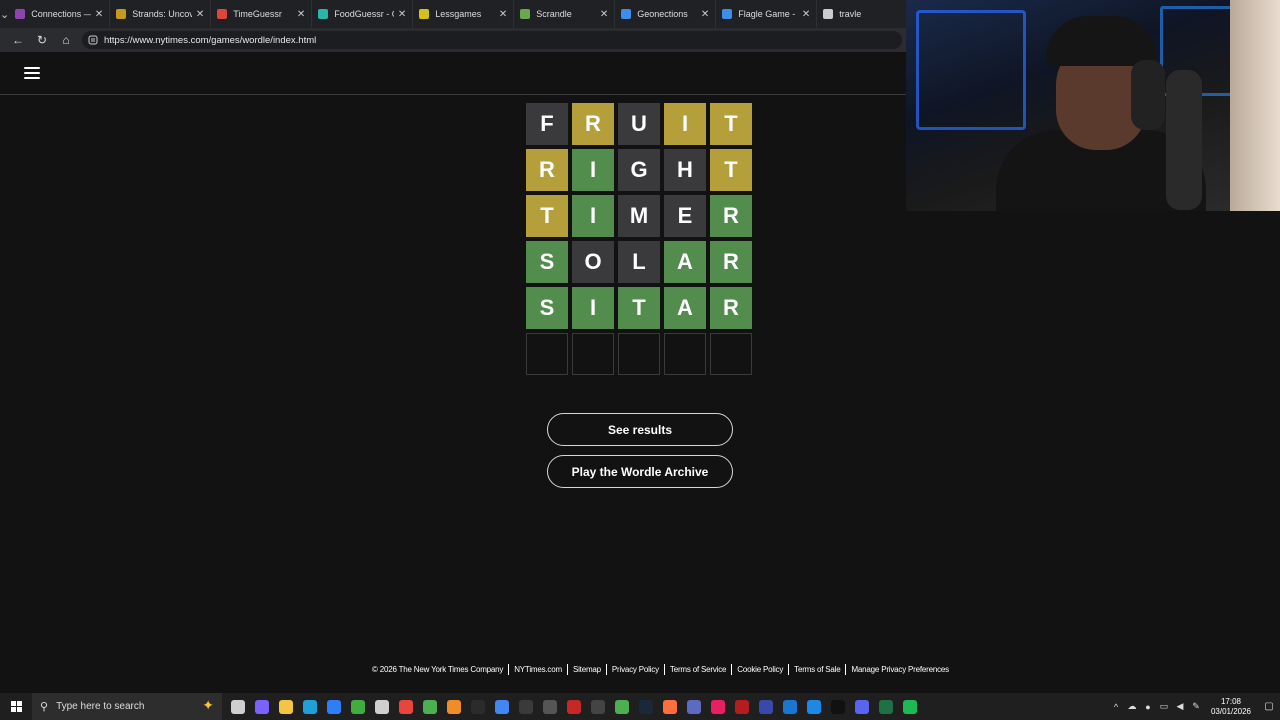 The height and width of the screenshot is (720, 1280). I want to click on edge-icon, so click(310, 706).